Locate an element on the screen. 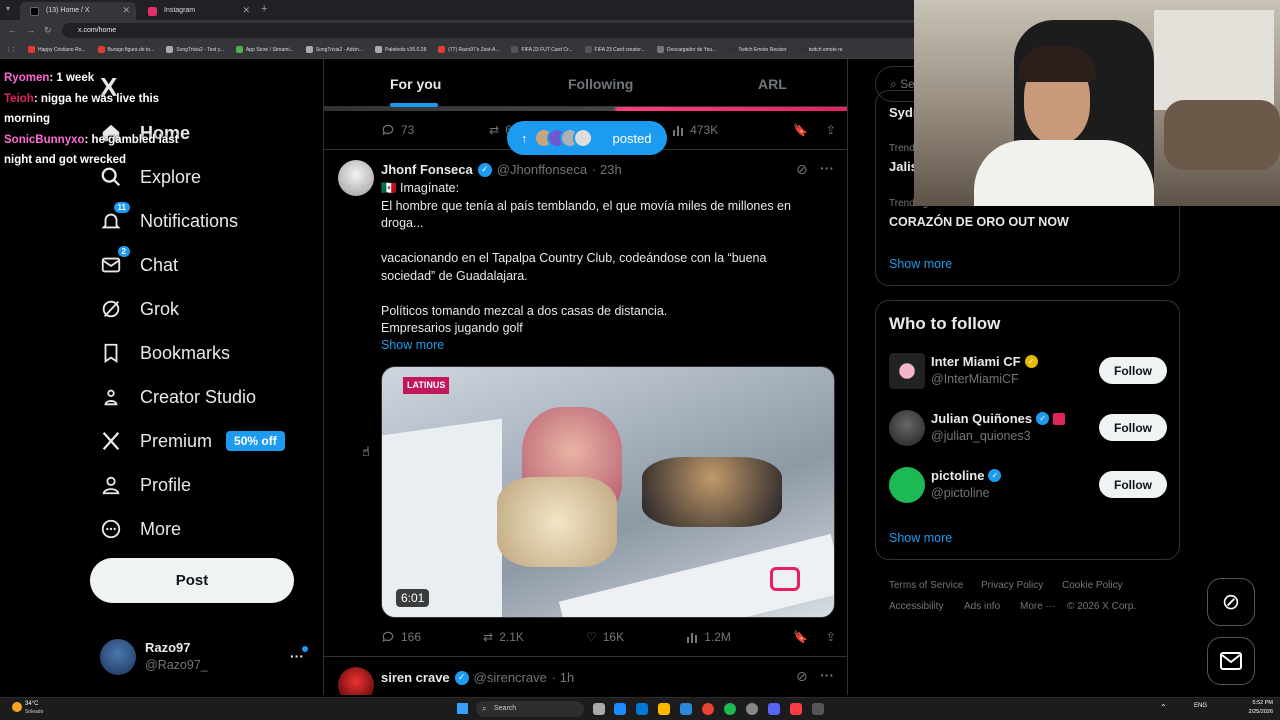 This screenshot has height=720, width=1280. sidebar-item-bookmarks: Bookmarks is located at coordinates (165, 353).